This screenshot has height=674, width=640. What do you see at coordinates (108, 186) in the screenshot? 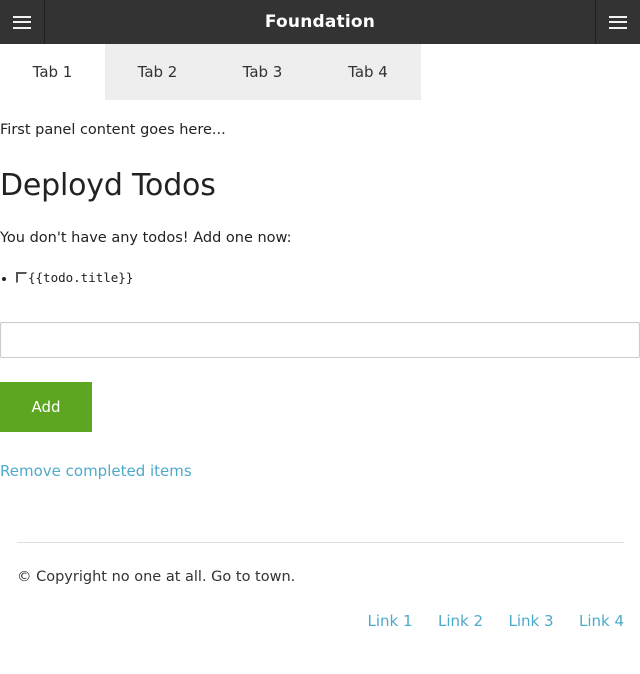
I see `page-title: Deployd Todos` at bounding box center [108, 186].